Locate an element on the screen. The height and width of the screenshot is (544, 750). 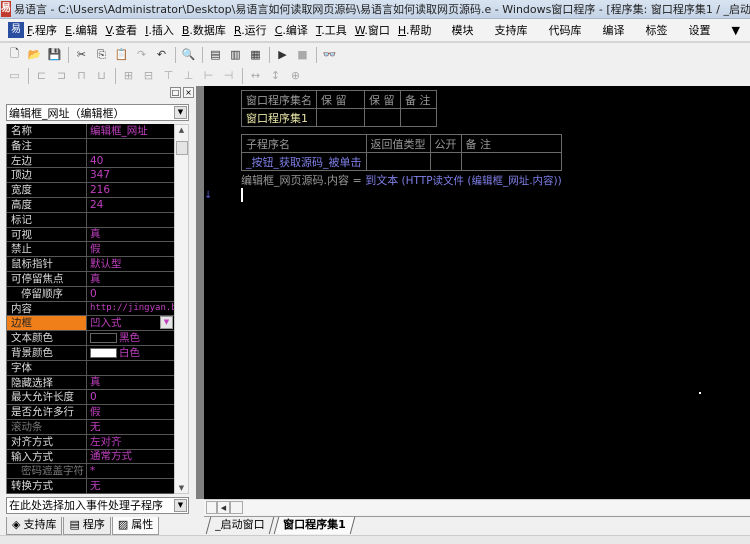
property-row: 密码遮盖字符 * is located at coordinates (90, 472).